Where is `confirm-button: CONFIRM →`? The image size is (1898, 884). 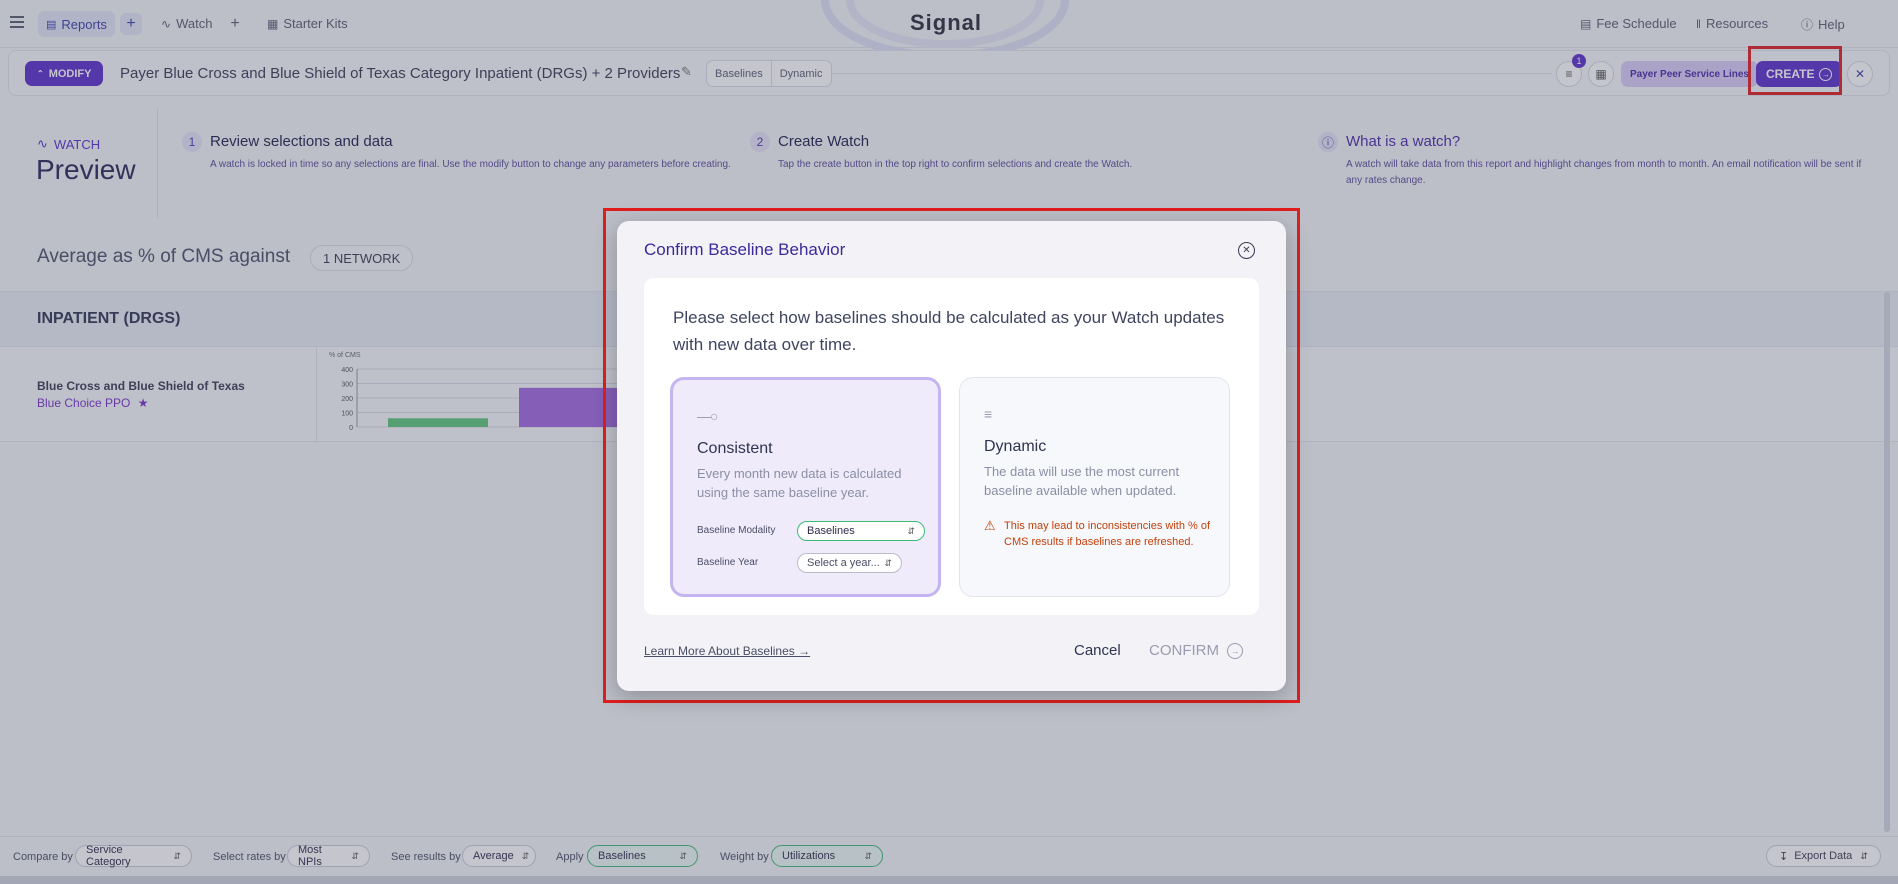 confirm-button: CONFIRM → is located at coordinates (1196, 650).